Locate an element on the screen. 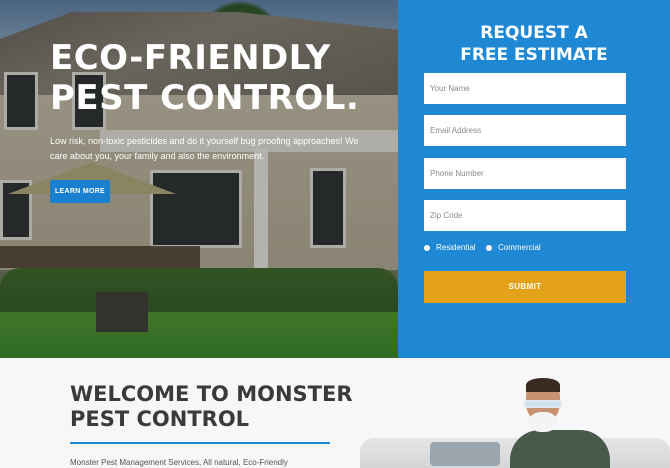 The image size is (670, 468). radio-residential: Residential is located at coordinates (450, 247).